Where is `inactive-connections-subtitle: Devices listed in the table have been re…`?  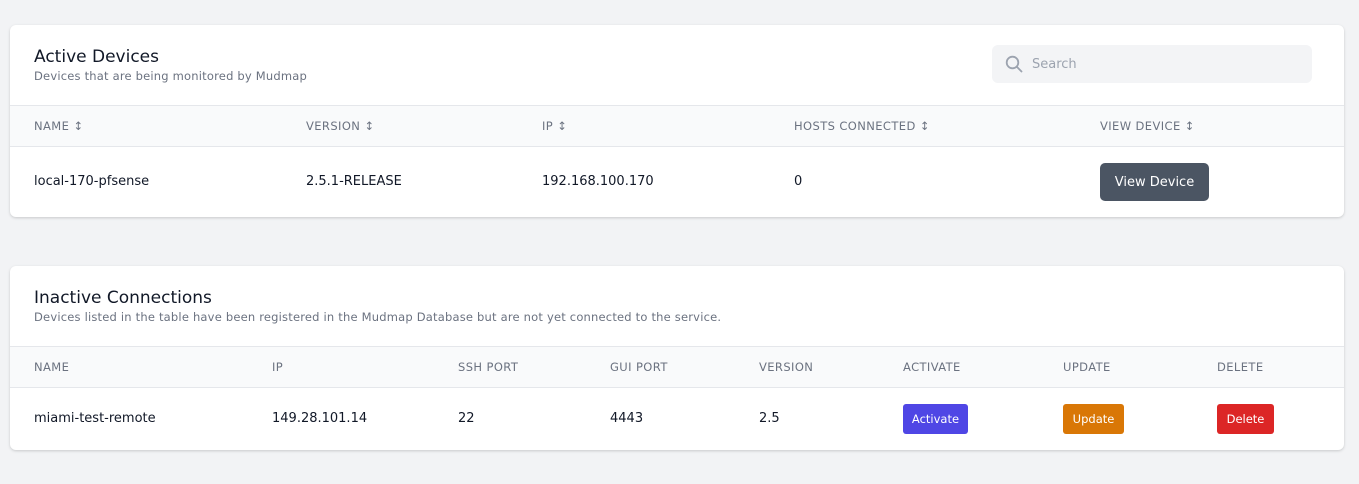 inactive-connections-subtitle: Devices listed in the table have been re… is located at coordinates (378, 317).